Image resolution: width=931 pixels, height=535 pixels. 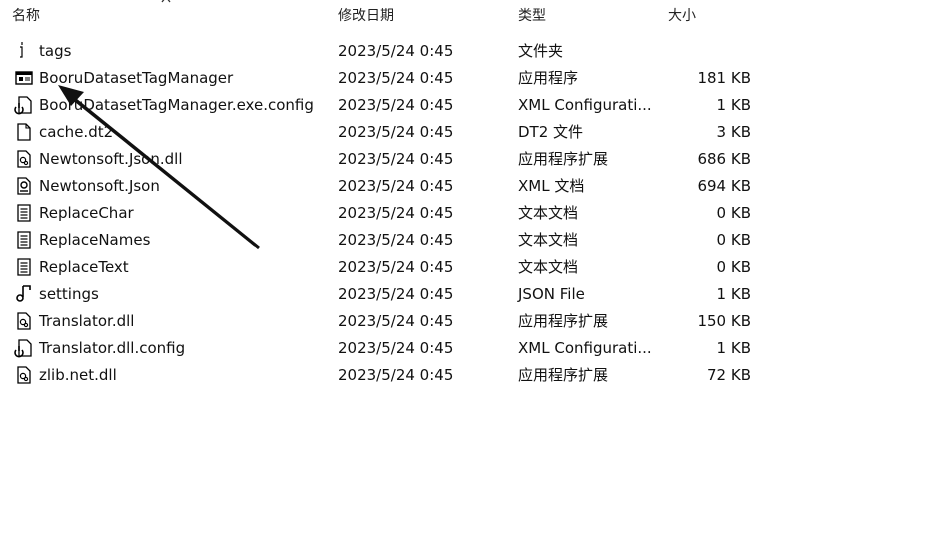 I want to click on file-row: zlib.net.dll 2023/5/24 0:45 应用程序扩展 72 KB, so click(x=465, y=375).